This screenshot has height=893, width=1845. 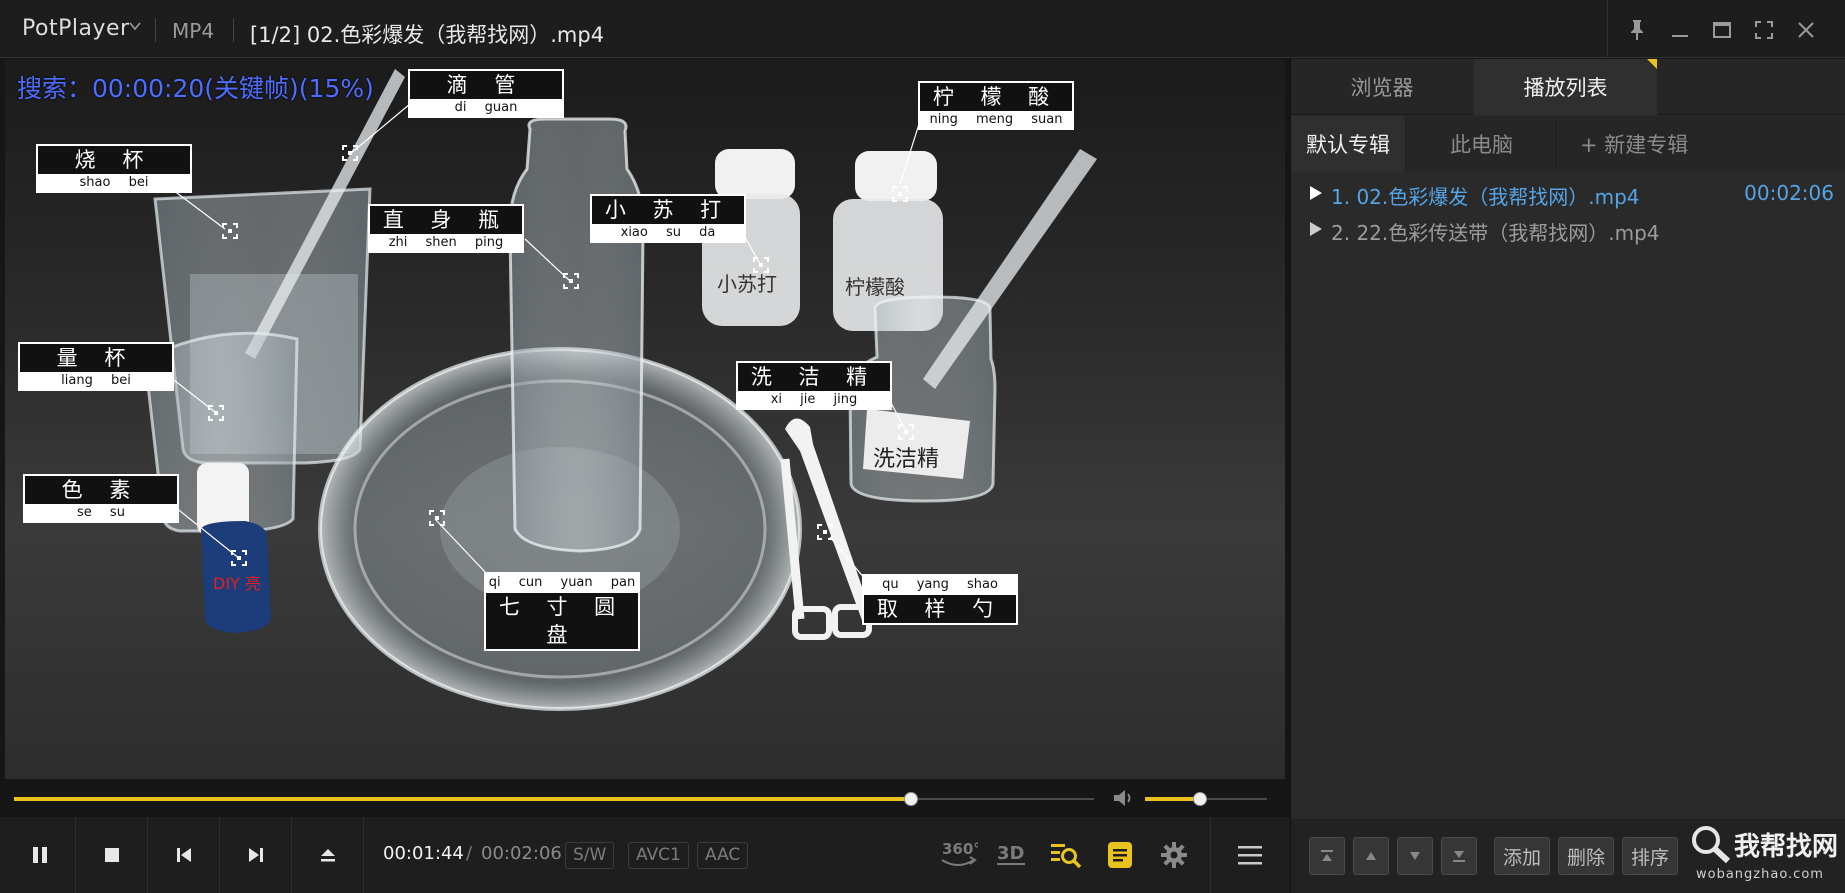 What do you see at coordinates (193, 31) in the screenshot?
I see `format-label: MP4` at bounding box center [193, 31].